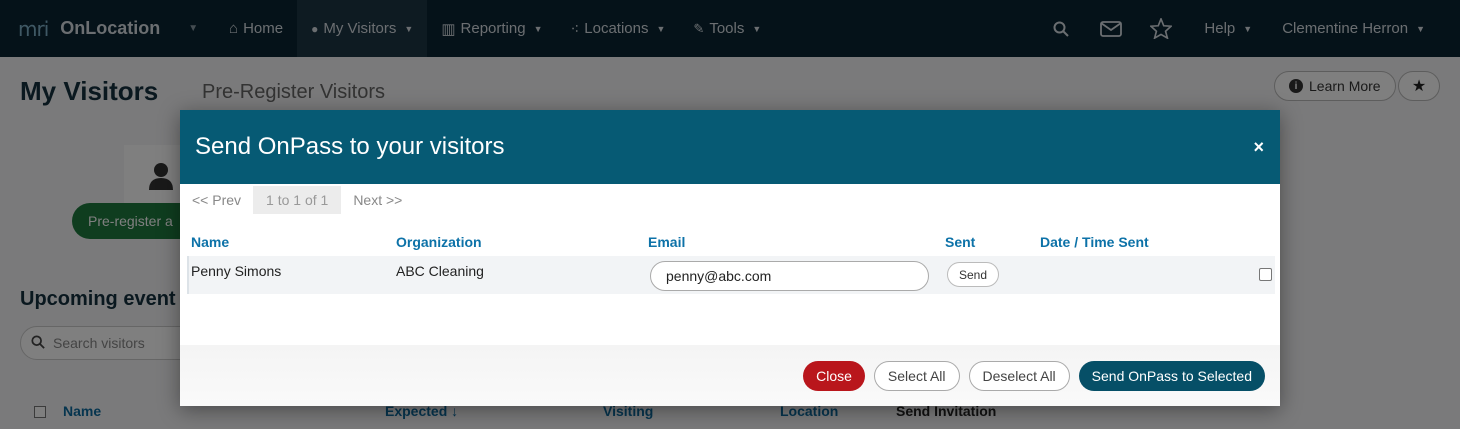 The height and width of the screenshot is (429, 1460). I want to click on email-field, so click(789, 276).